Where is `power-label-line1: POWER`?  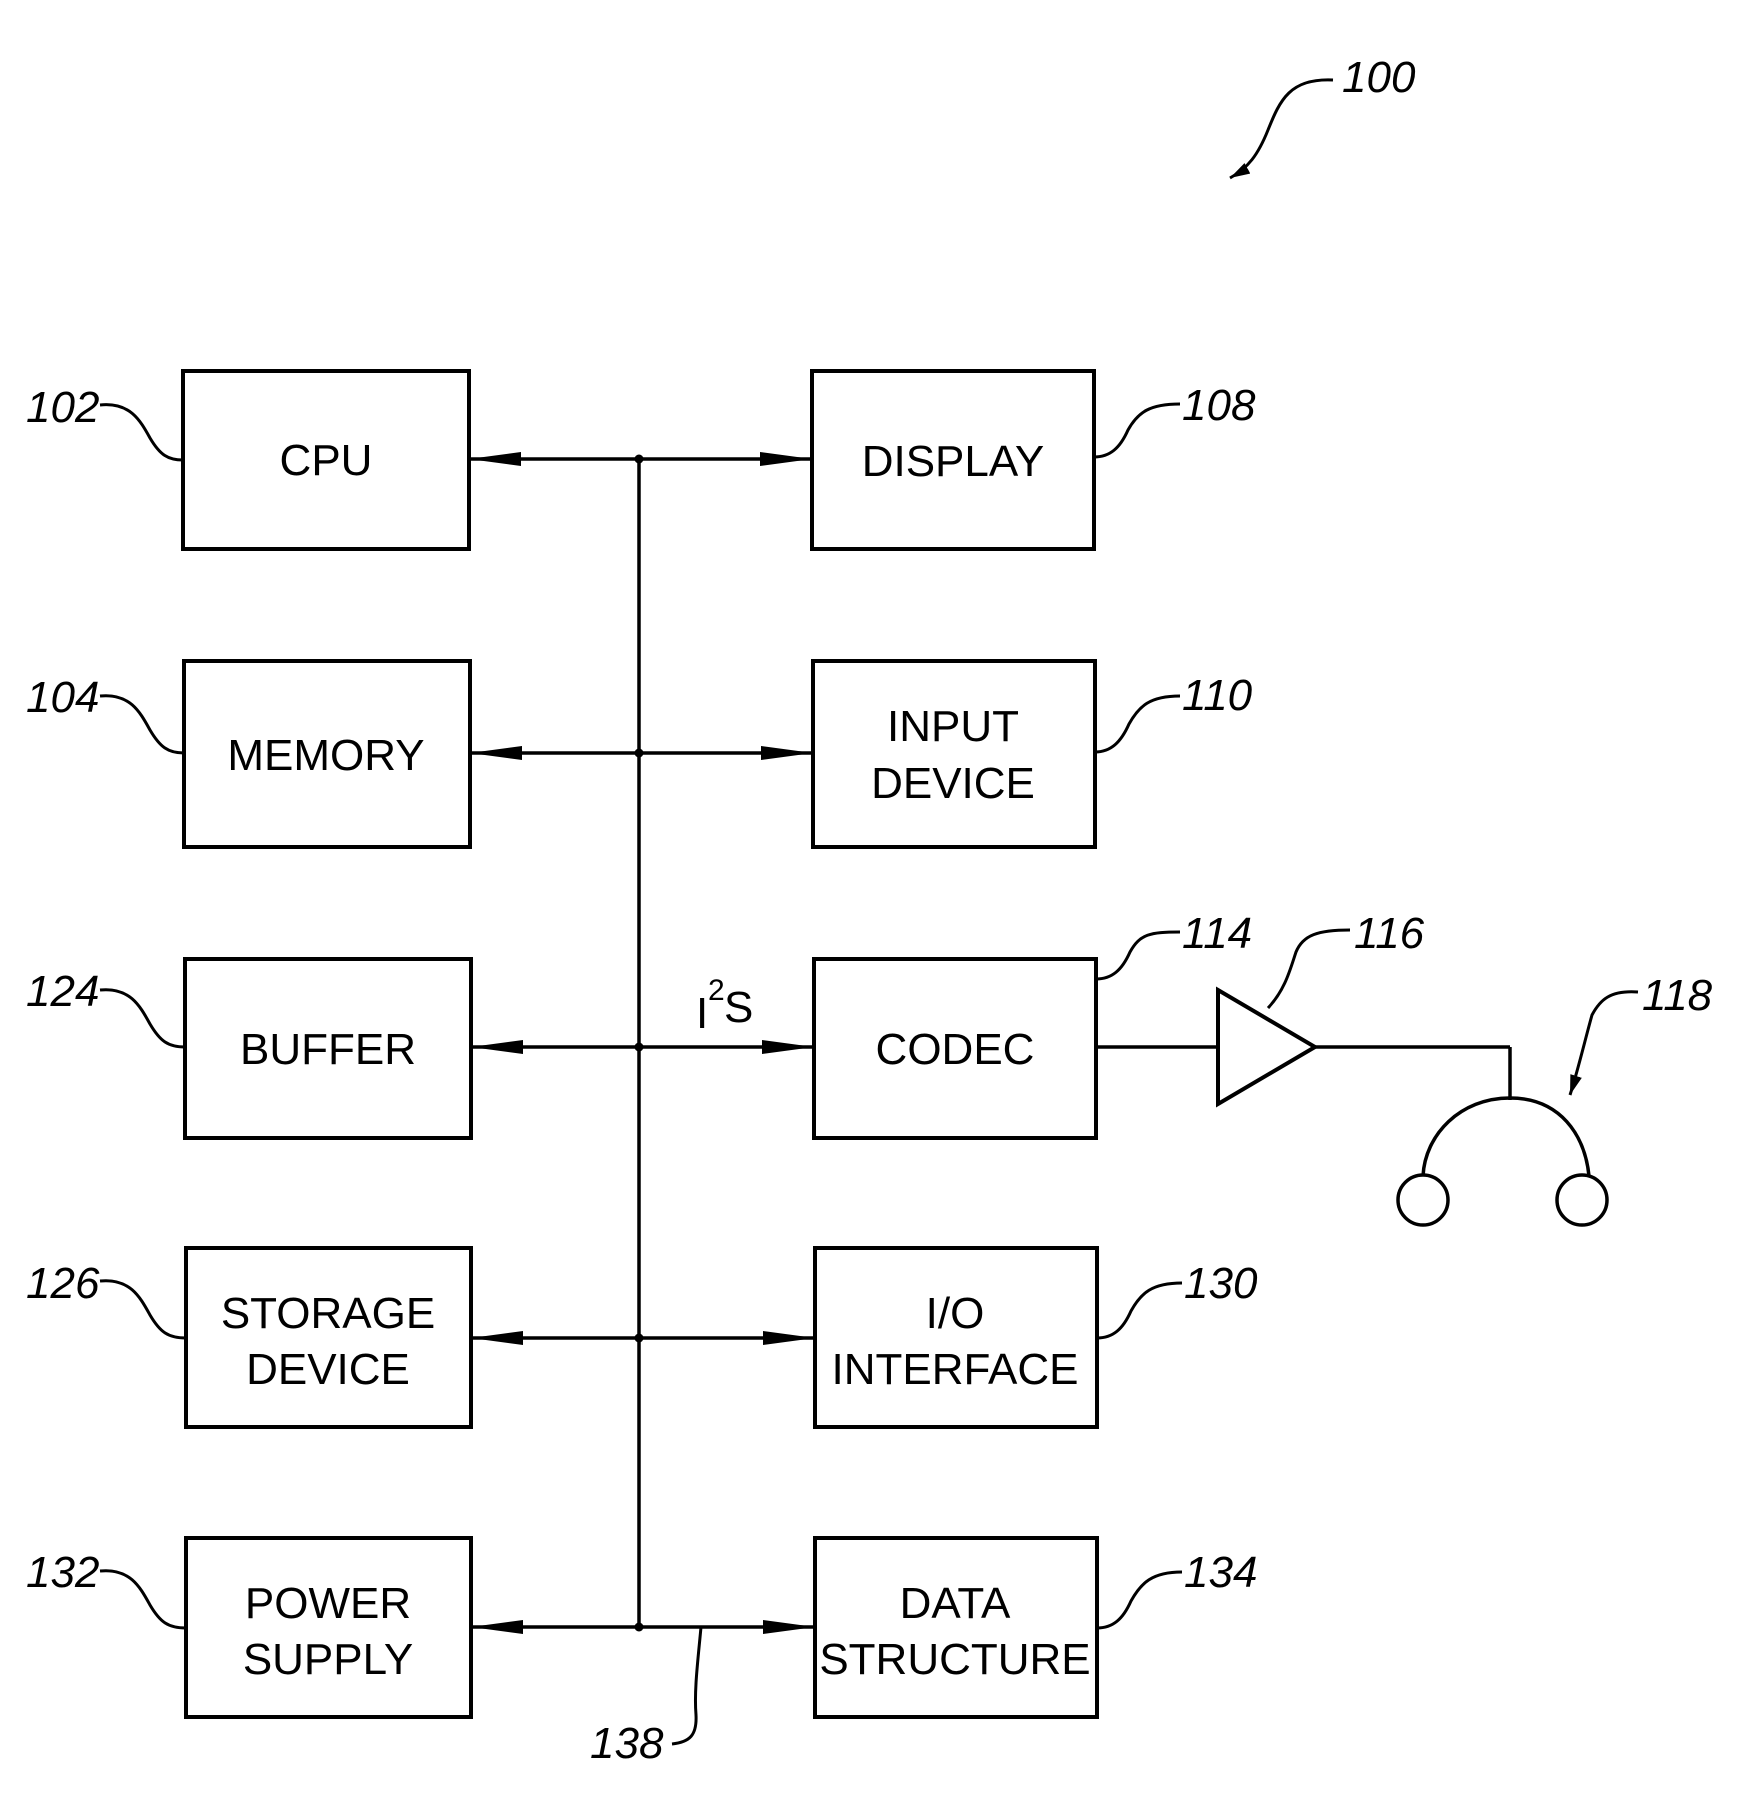 power-label-line1: POWER is located at coordinates (328, 1603).